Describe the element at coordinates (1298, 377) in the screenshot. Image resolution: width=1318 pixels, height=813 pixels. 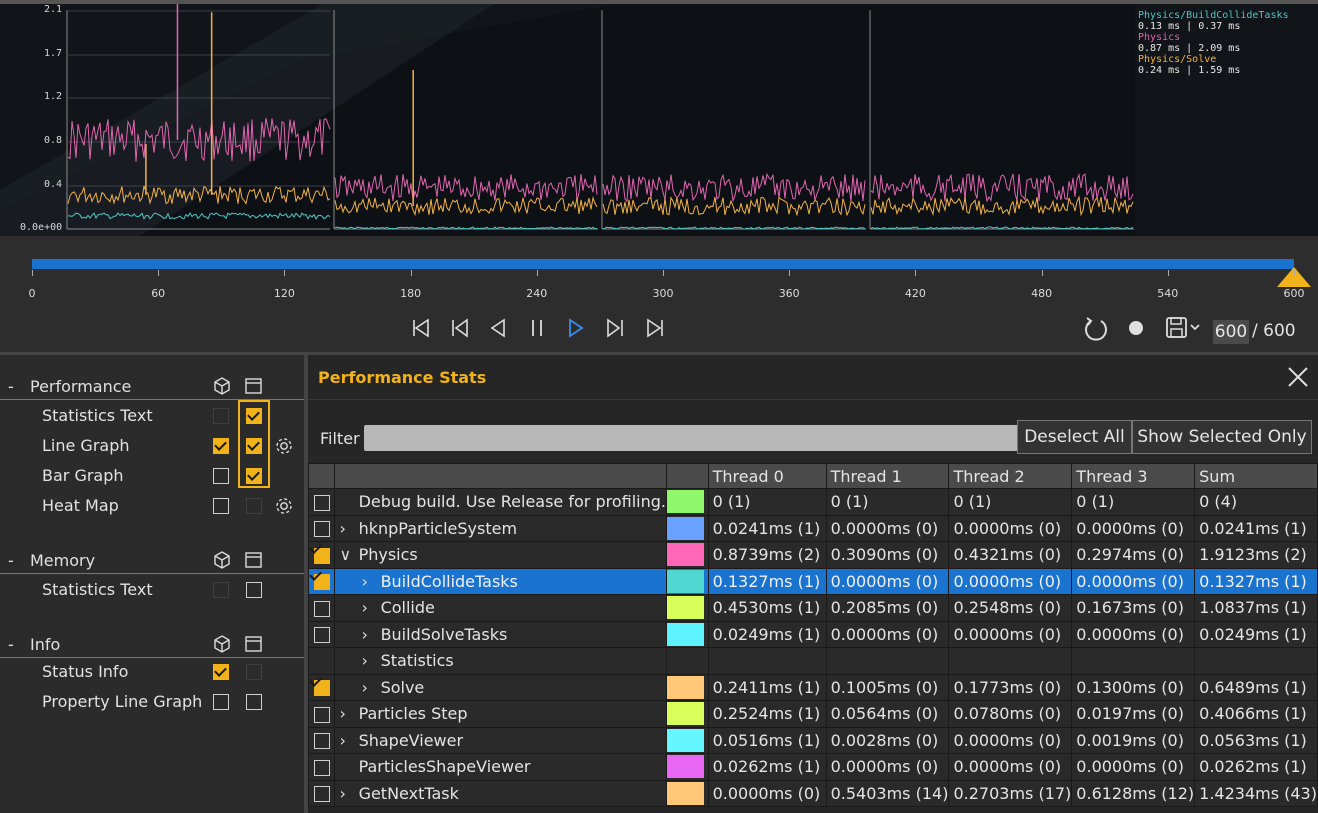
I see `close-icon` at that location.